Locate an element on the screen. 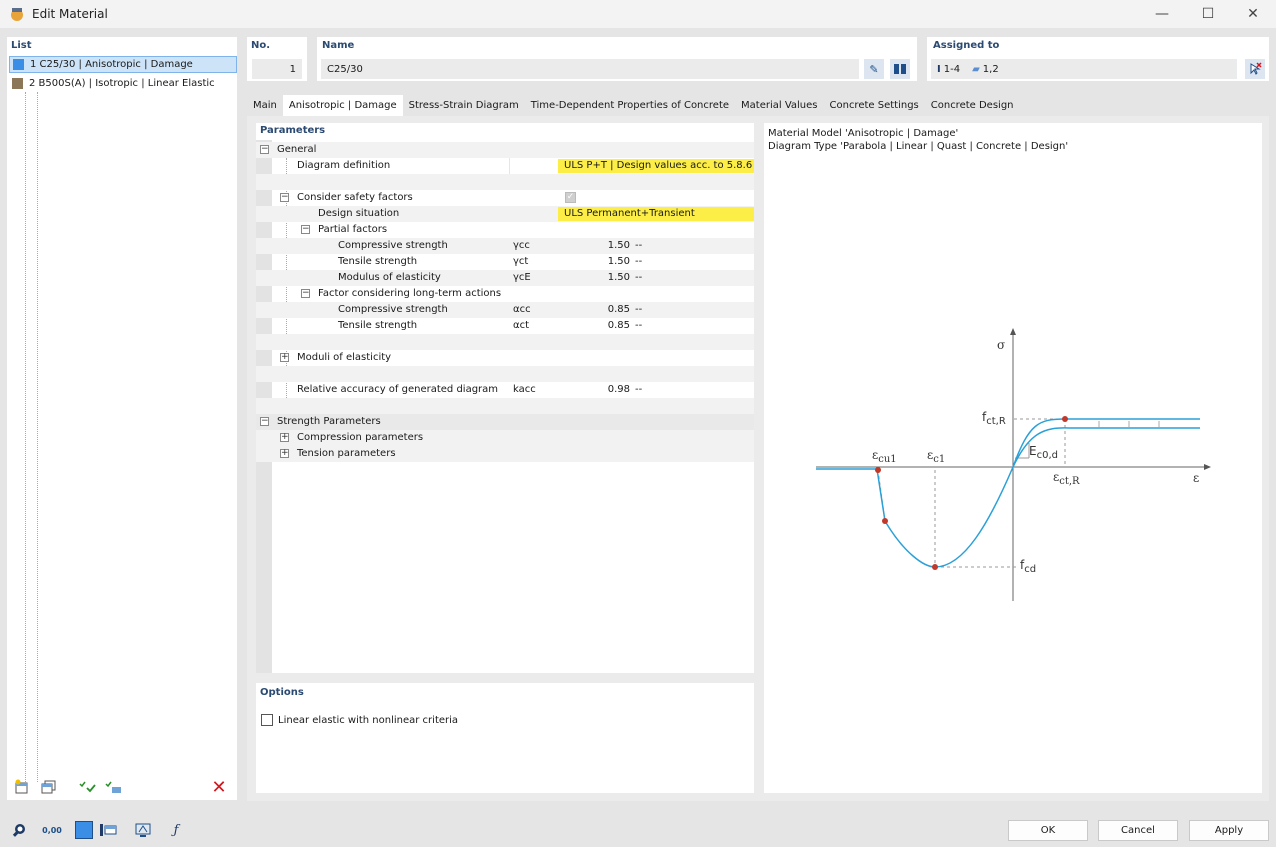 The height and width of the screenshot is (847, 1276). param-symbol: αct is located at coordinates (521, 325).